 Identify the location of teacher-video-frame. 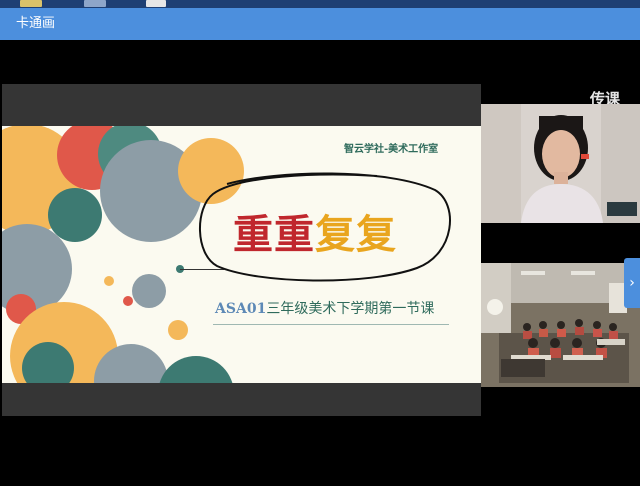
(560, 163).